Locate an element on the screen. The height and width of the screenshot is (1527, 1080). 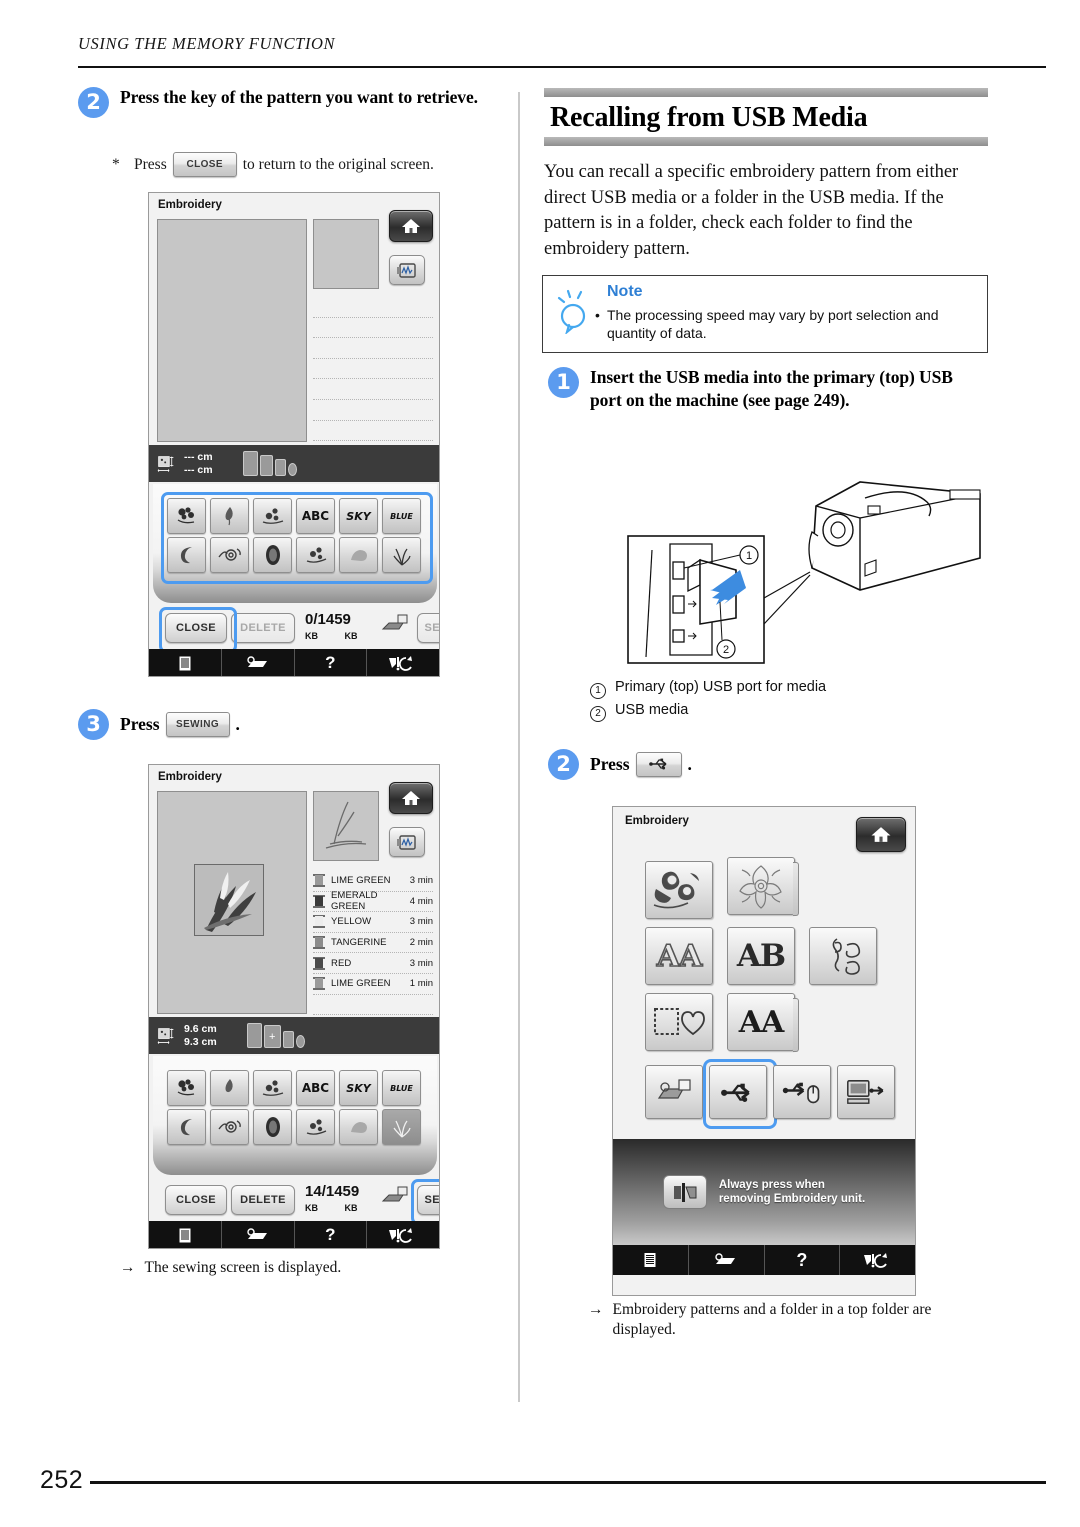
thread-row: LIME GREEN 3 min is located at coordinates (373, 881).